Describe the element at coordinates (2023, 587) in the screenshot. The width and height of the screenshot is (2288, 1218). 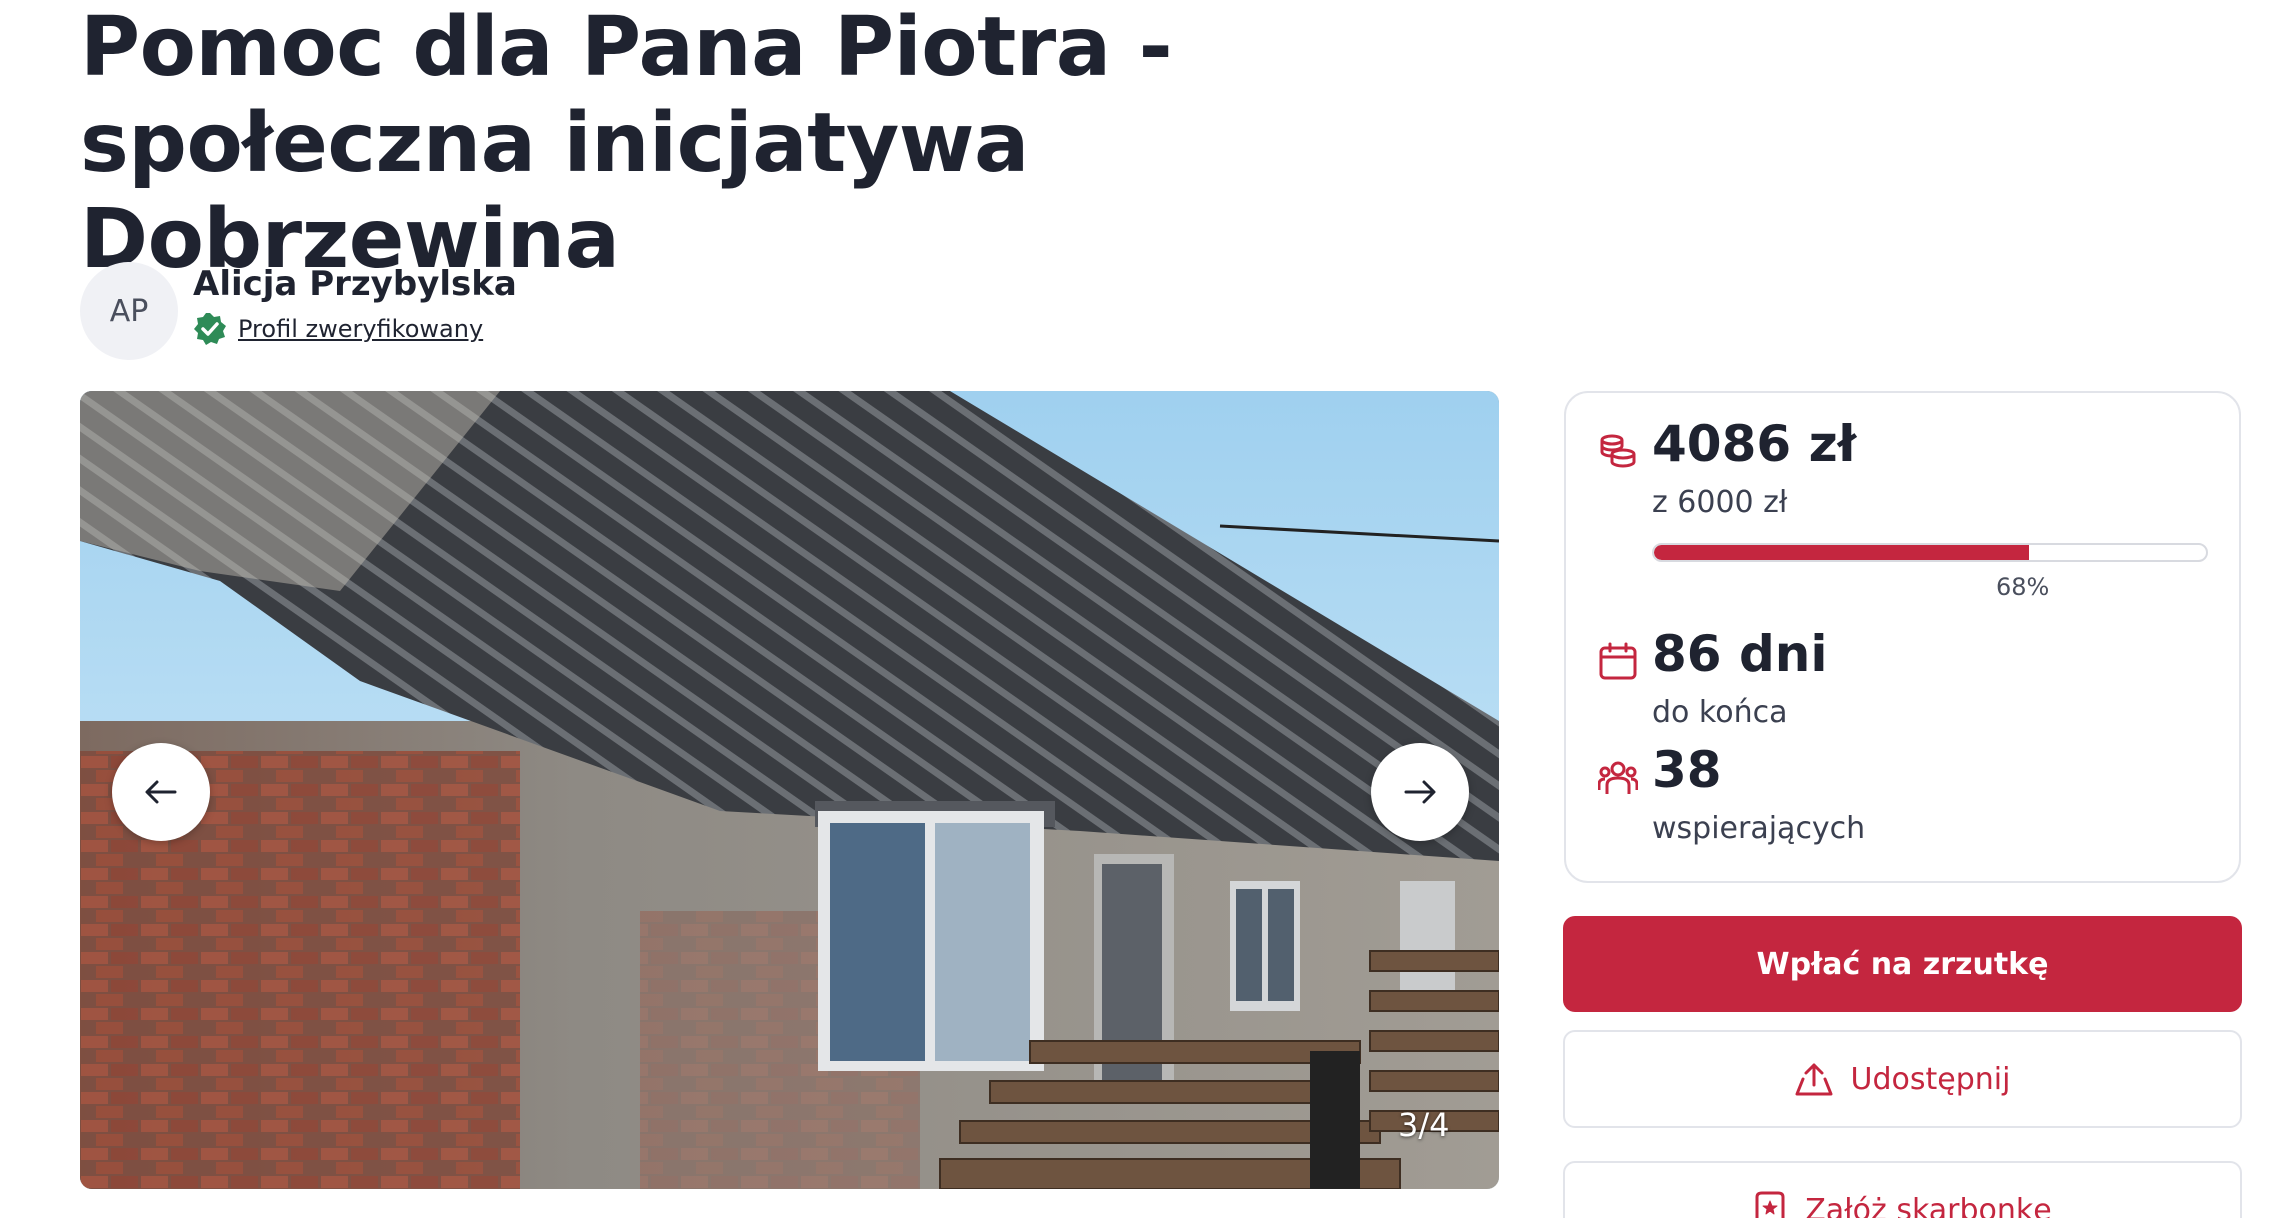
I see `progress-label: 68%` at that location.